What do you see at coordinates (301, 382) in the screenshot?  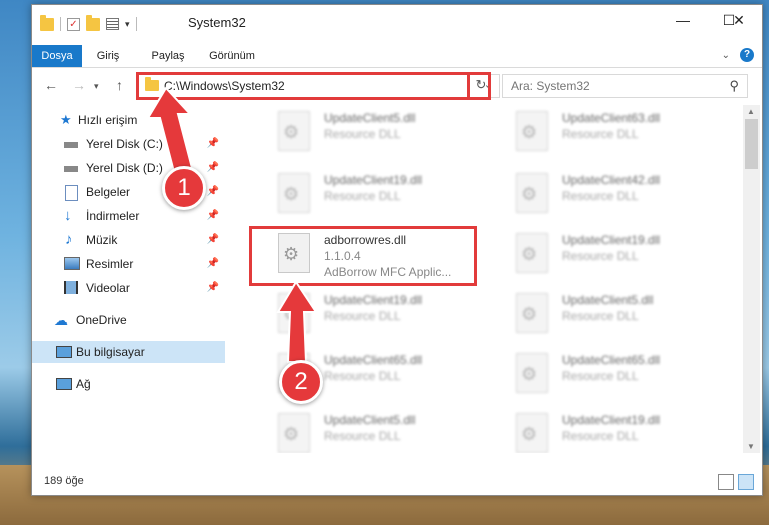 I see `step-badge-2: 2` at bounding box center [301, 382].